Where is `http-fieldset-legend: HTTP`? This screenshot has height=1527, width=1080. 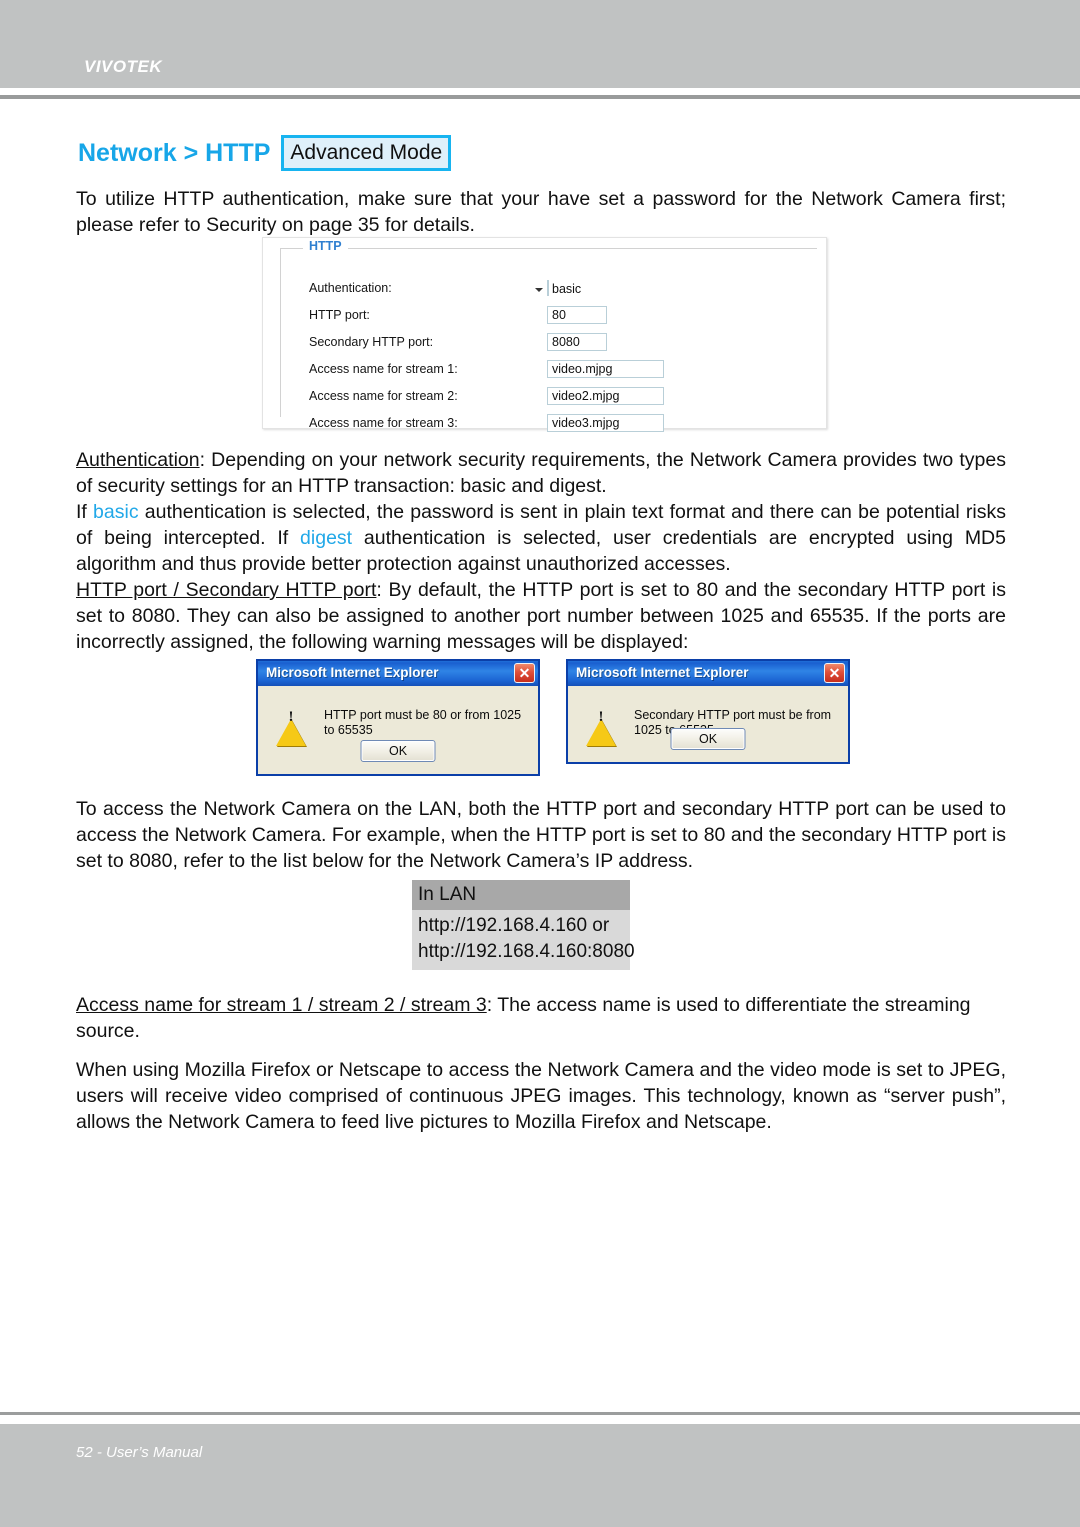 http-fieldset-legend: HTTP is located at coordinates (325, 246).